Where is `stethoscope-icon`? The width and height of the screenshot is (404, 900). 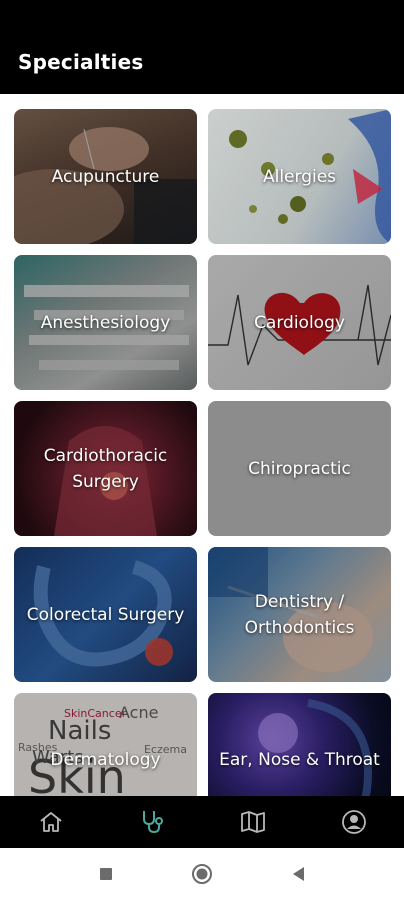
stethoscope-icon is located at coordinates (152, 822).